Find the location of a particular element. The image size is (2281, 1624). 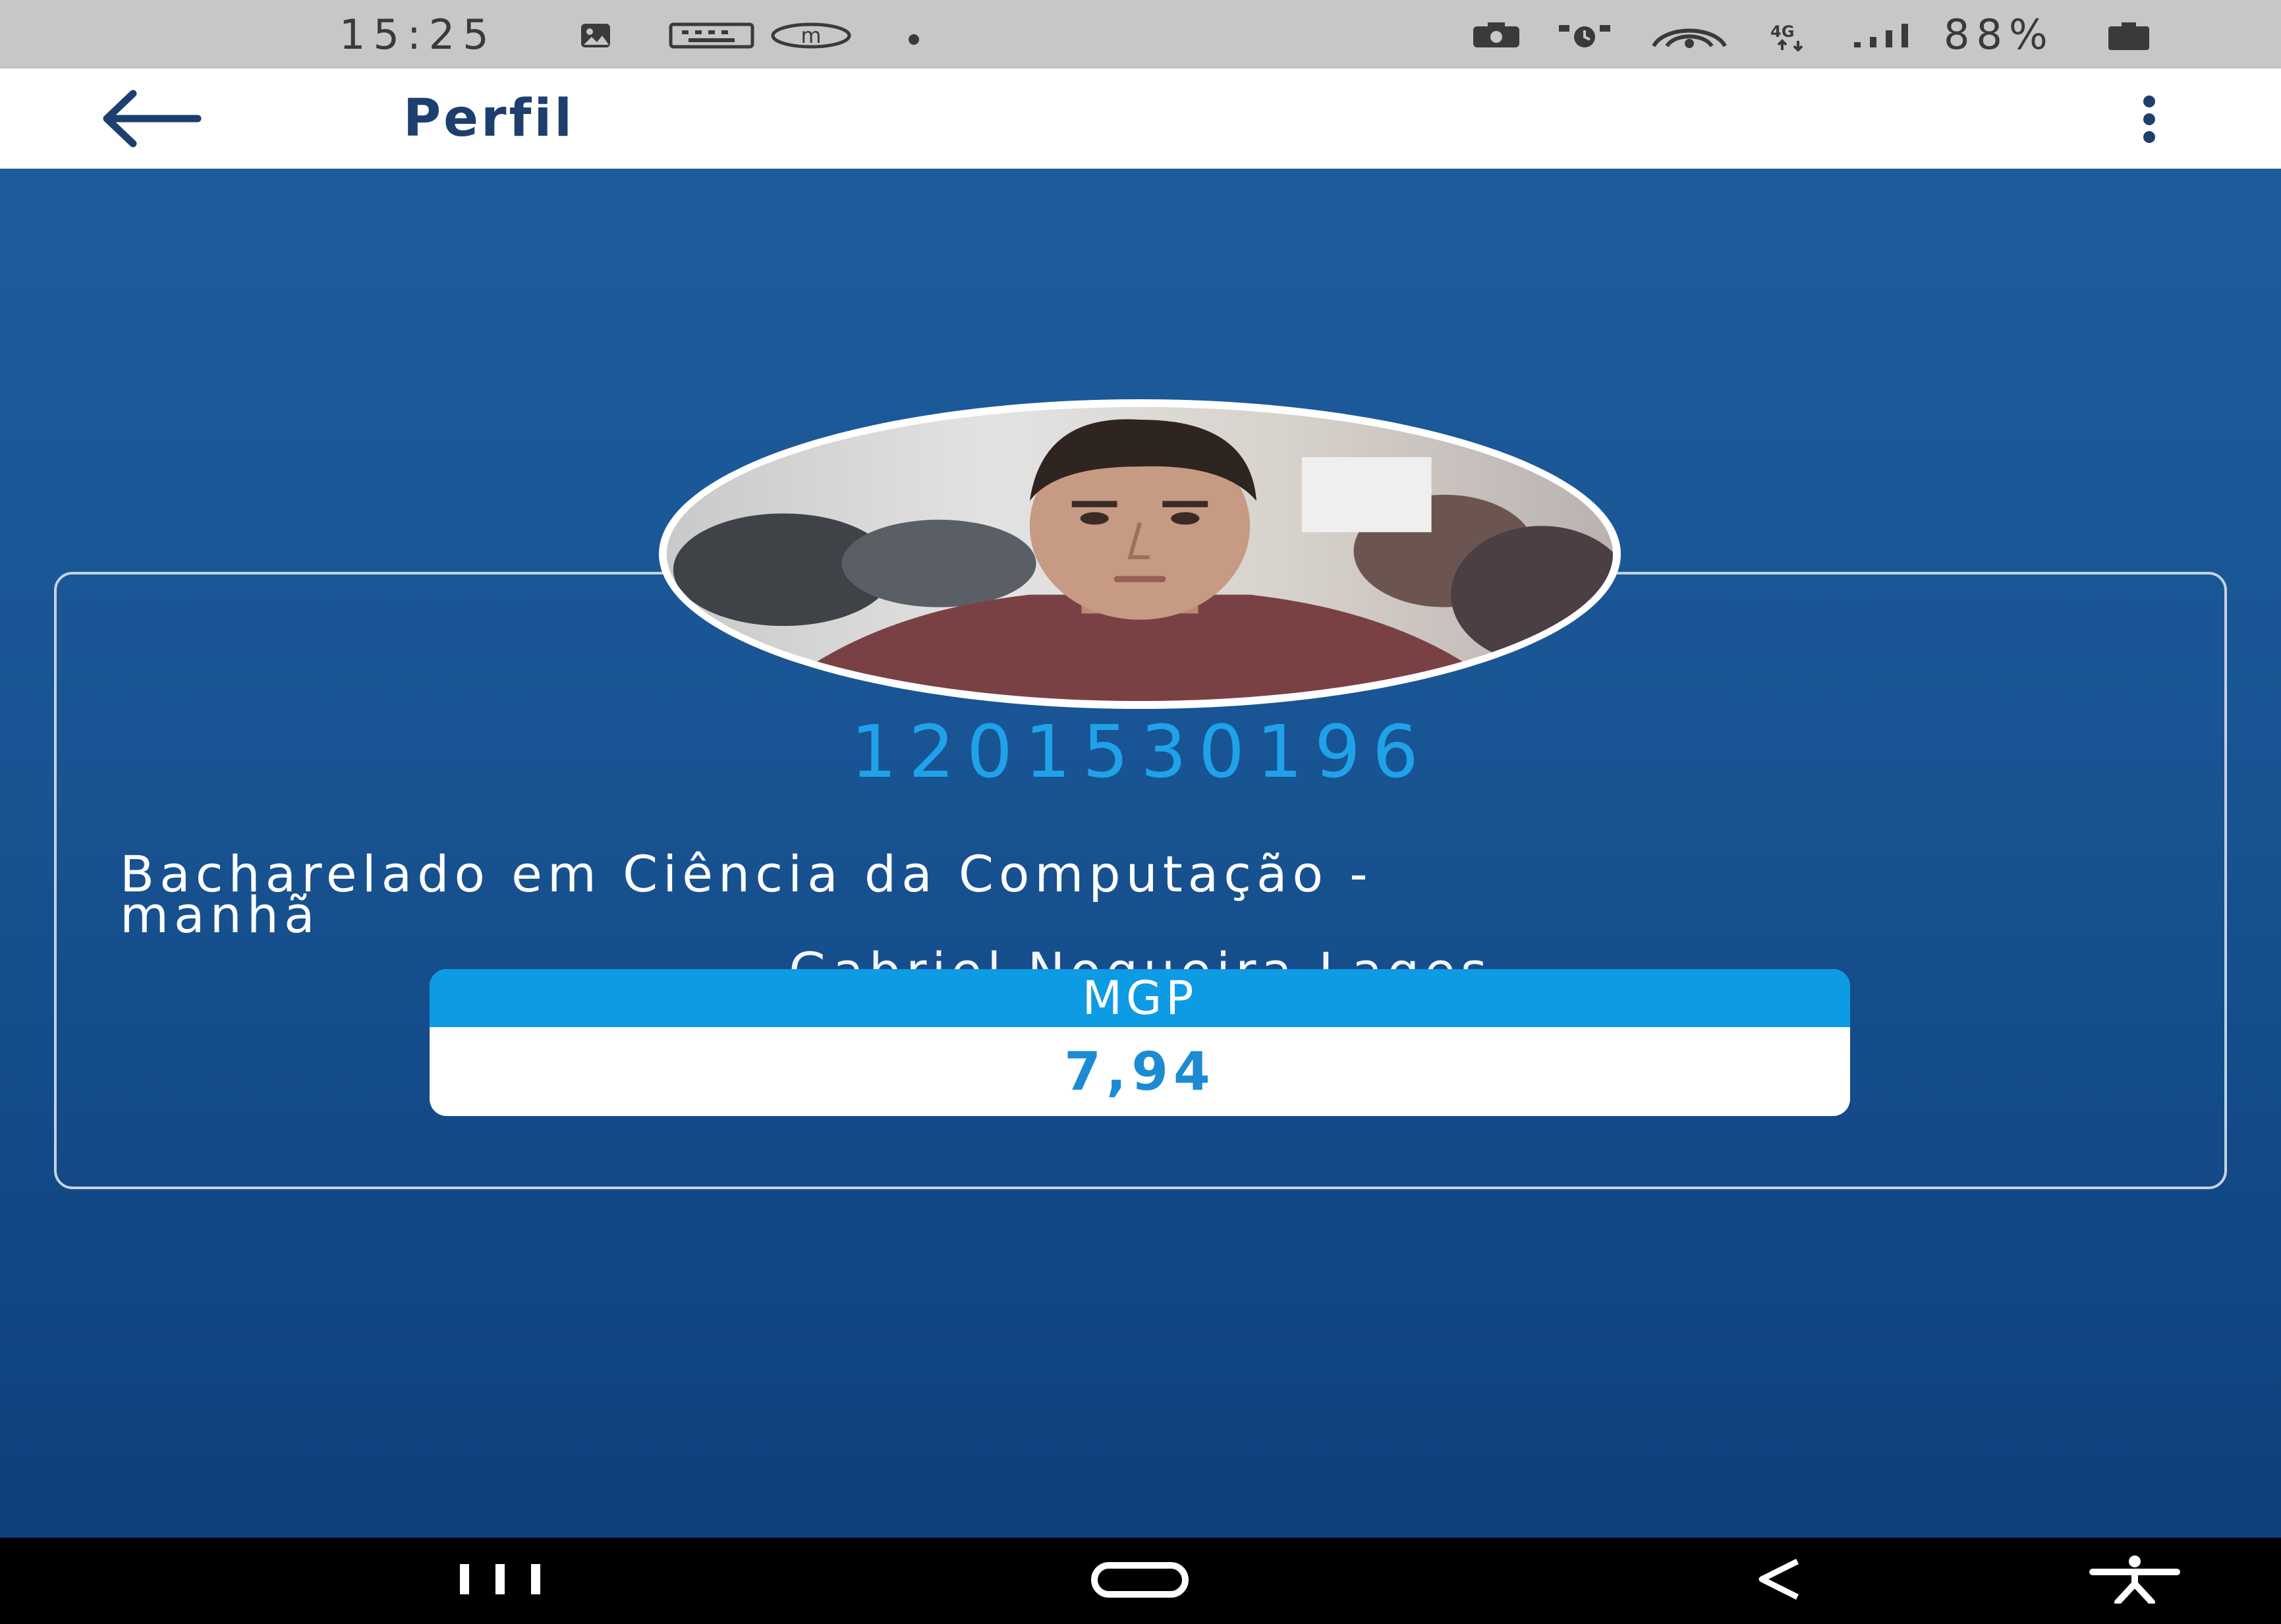

4g-icon: 4G is located at coordinates (1792, 36).